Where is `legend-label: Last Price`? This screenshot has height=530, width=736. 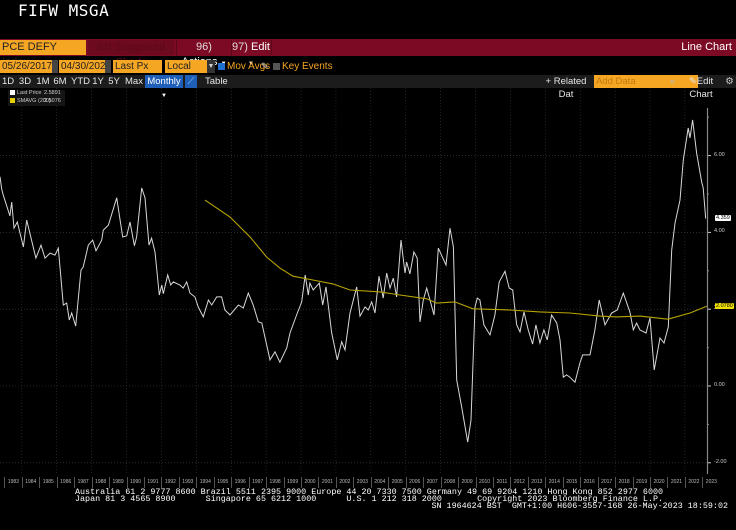 legend-label: Last Price is located at coordinates (29, 93).